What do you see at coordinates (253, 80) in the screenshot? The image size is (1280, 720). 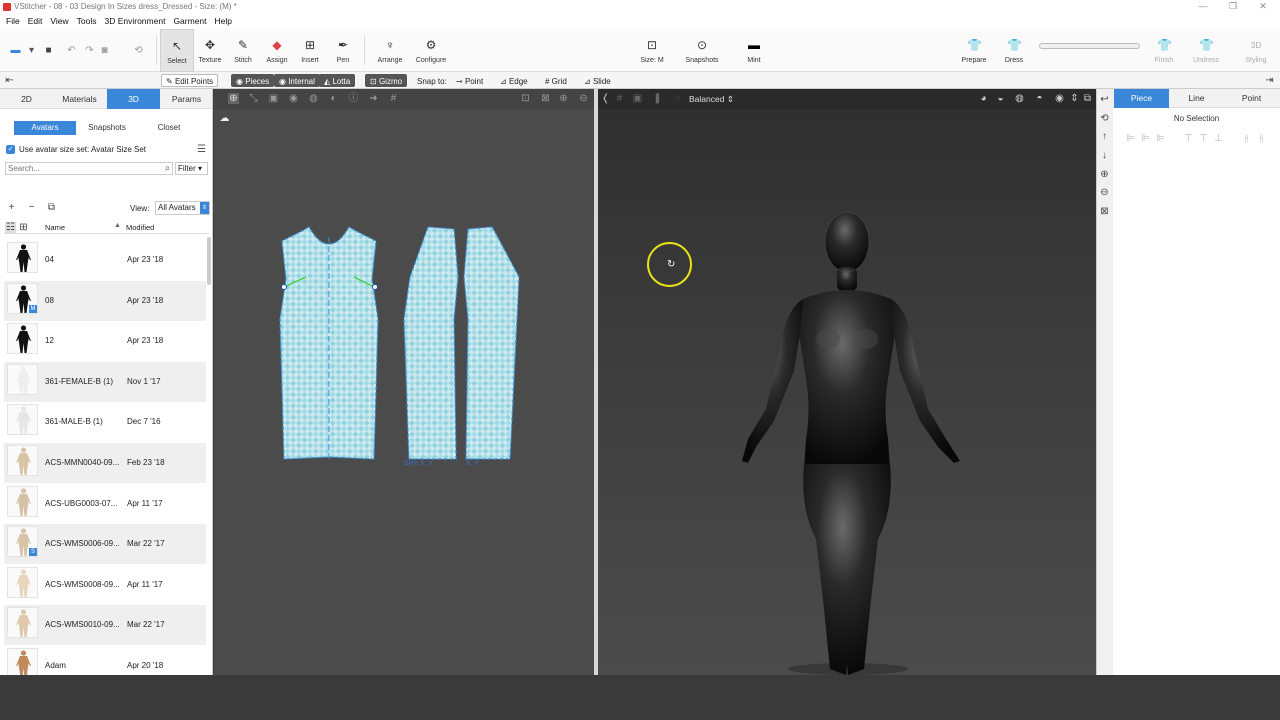 I see `pieces-toggle: ◉ Pieces` at bounding box center [253, 80].